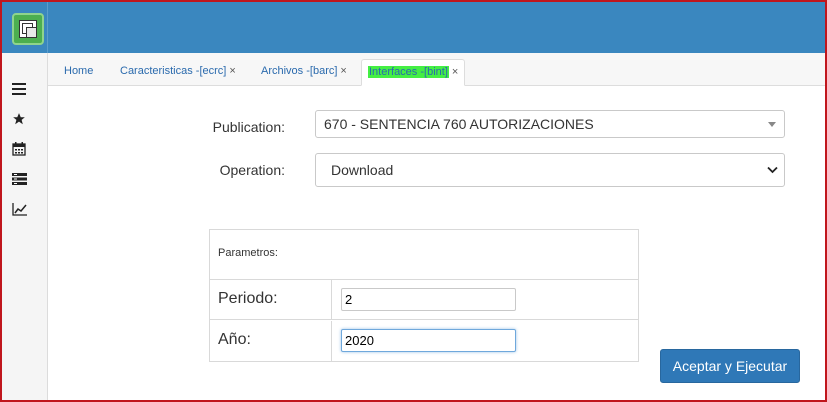  What do you see at coordinates (19, 149) in the screenshot?
I see `calendar-icon` at bounding box center [19, 149].